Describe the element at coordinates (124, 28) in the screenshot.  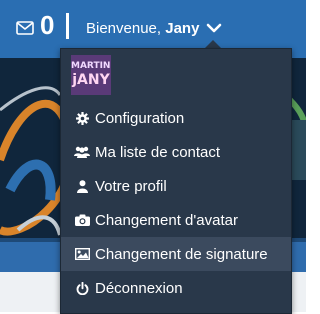
I see `greeting-prefix: Bienvenue,` at that location.